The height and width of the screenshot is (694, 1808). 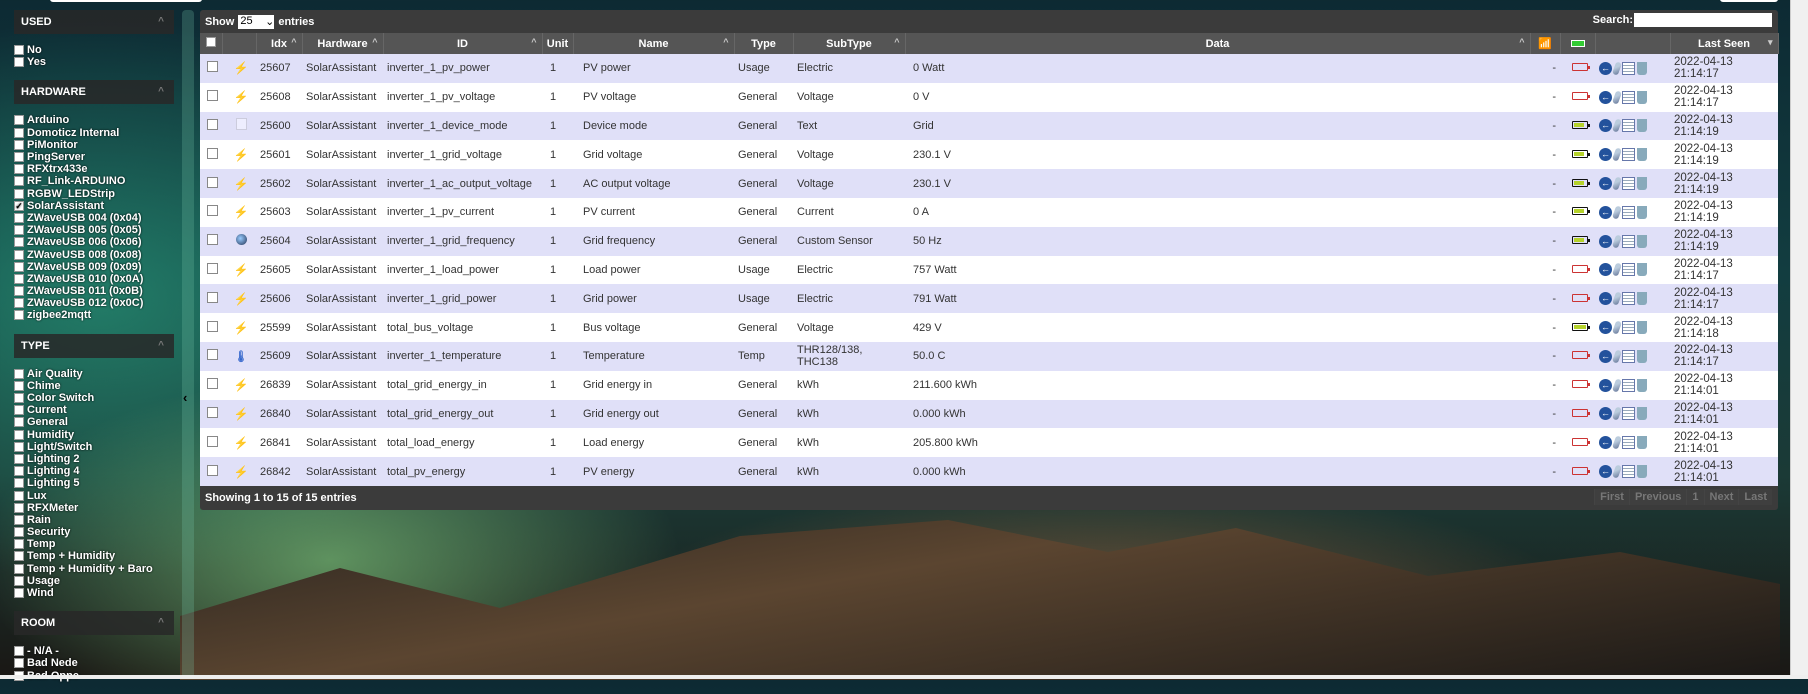 I want to click on filter-item: Domoticz Internal, so click(x=94, y=133).